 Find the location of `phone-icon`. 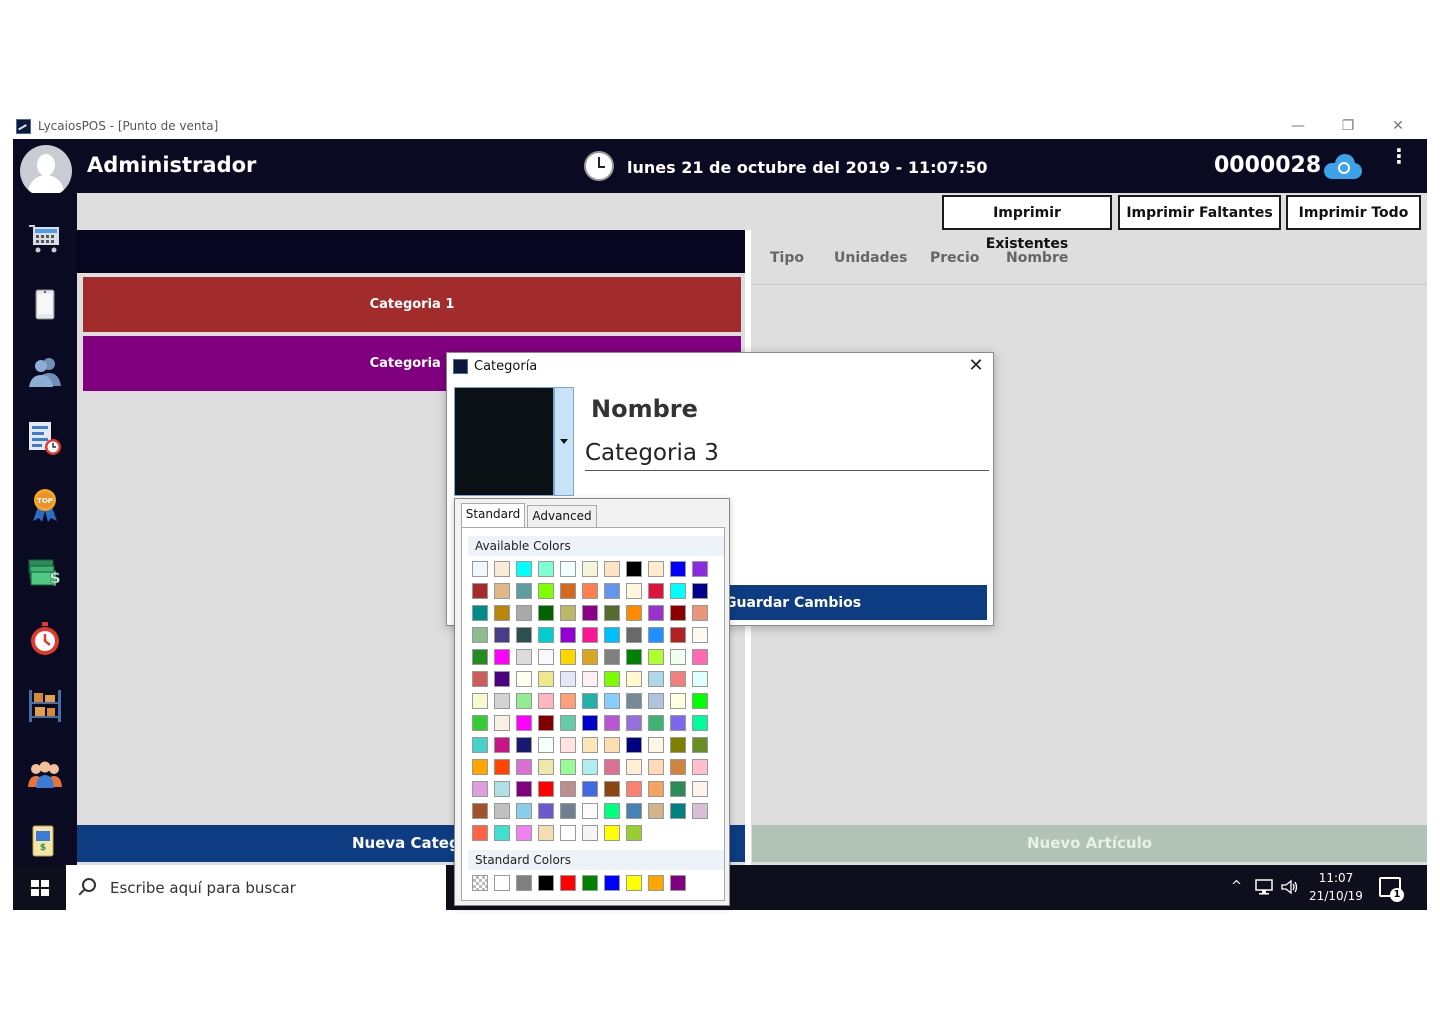

phone-icon is located at coordinates (45, 304).